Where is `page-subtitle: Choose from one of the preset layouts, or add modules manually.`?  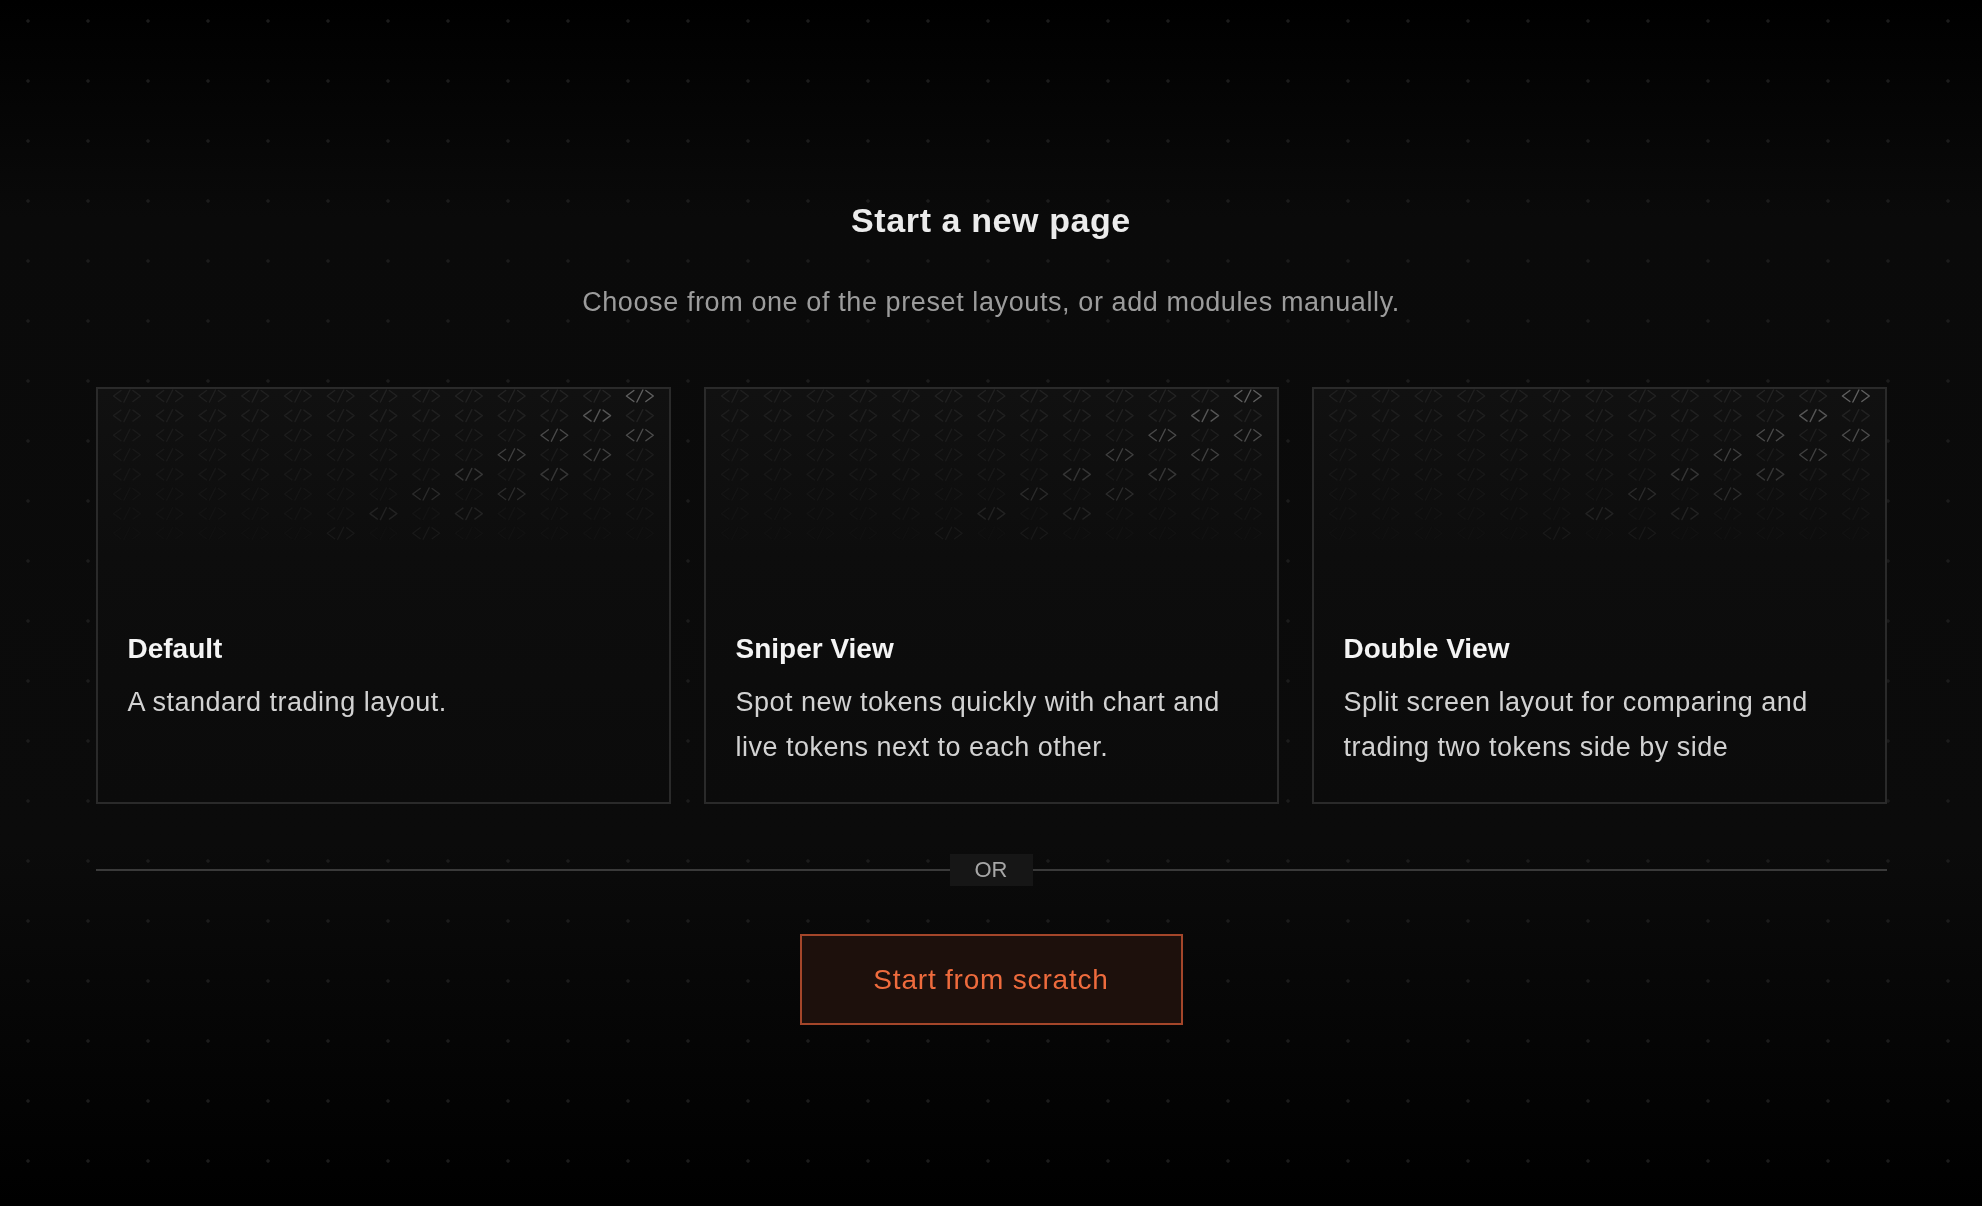
page-subtitle: Choose from one of the preset layouts, or add modules manually. is located at coordinates (991, 302).